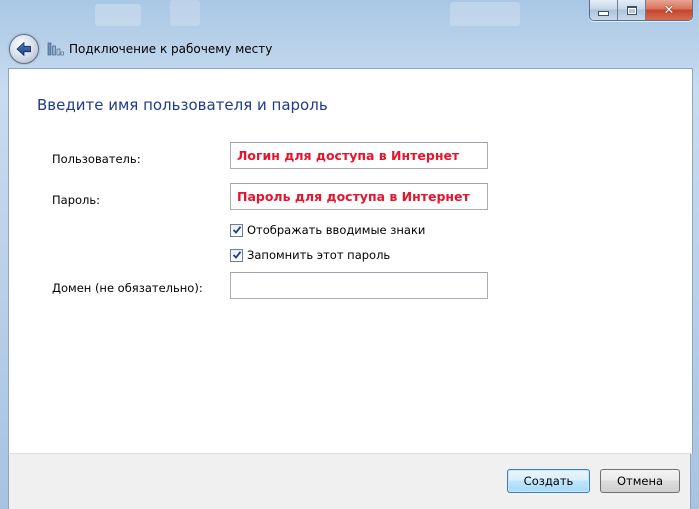  I want to click on network-connection-icon, so click(56, 49).